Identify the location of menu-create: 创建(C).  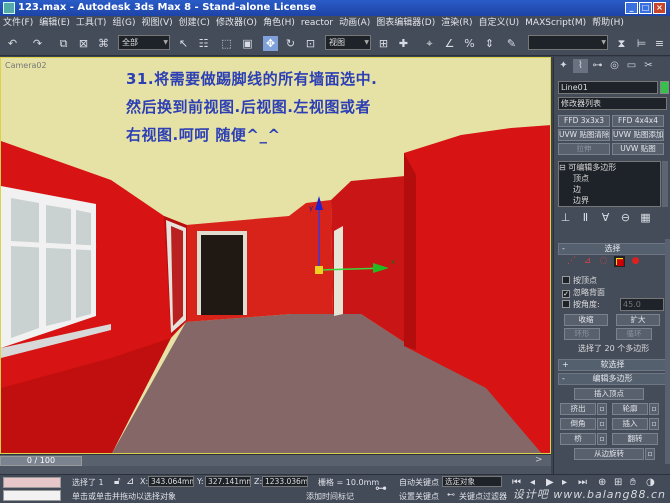
(194, 23).